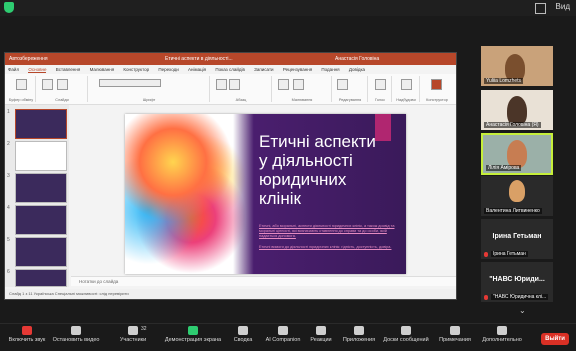 The width and height of the screenshot is (576, 351). I want to click on ribbon-group-addins: Надбудови, so click(406, 89).